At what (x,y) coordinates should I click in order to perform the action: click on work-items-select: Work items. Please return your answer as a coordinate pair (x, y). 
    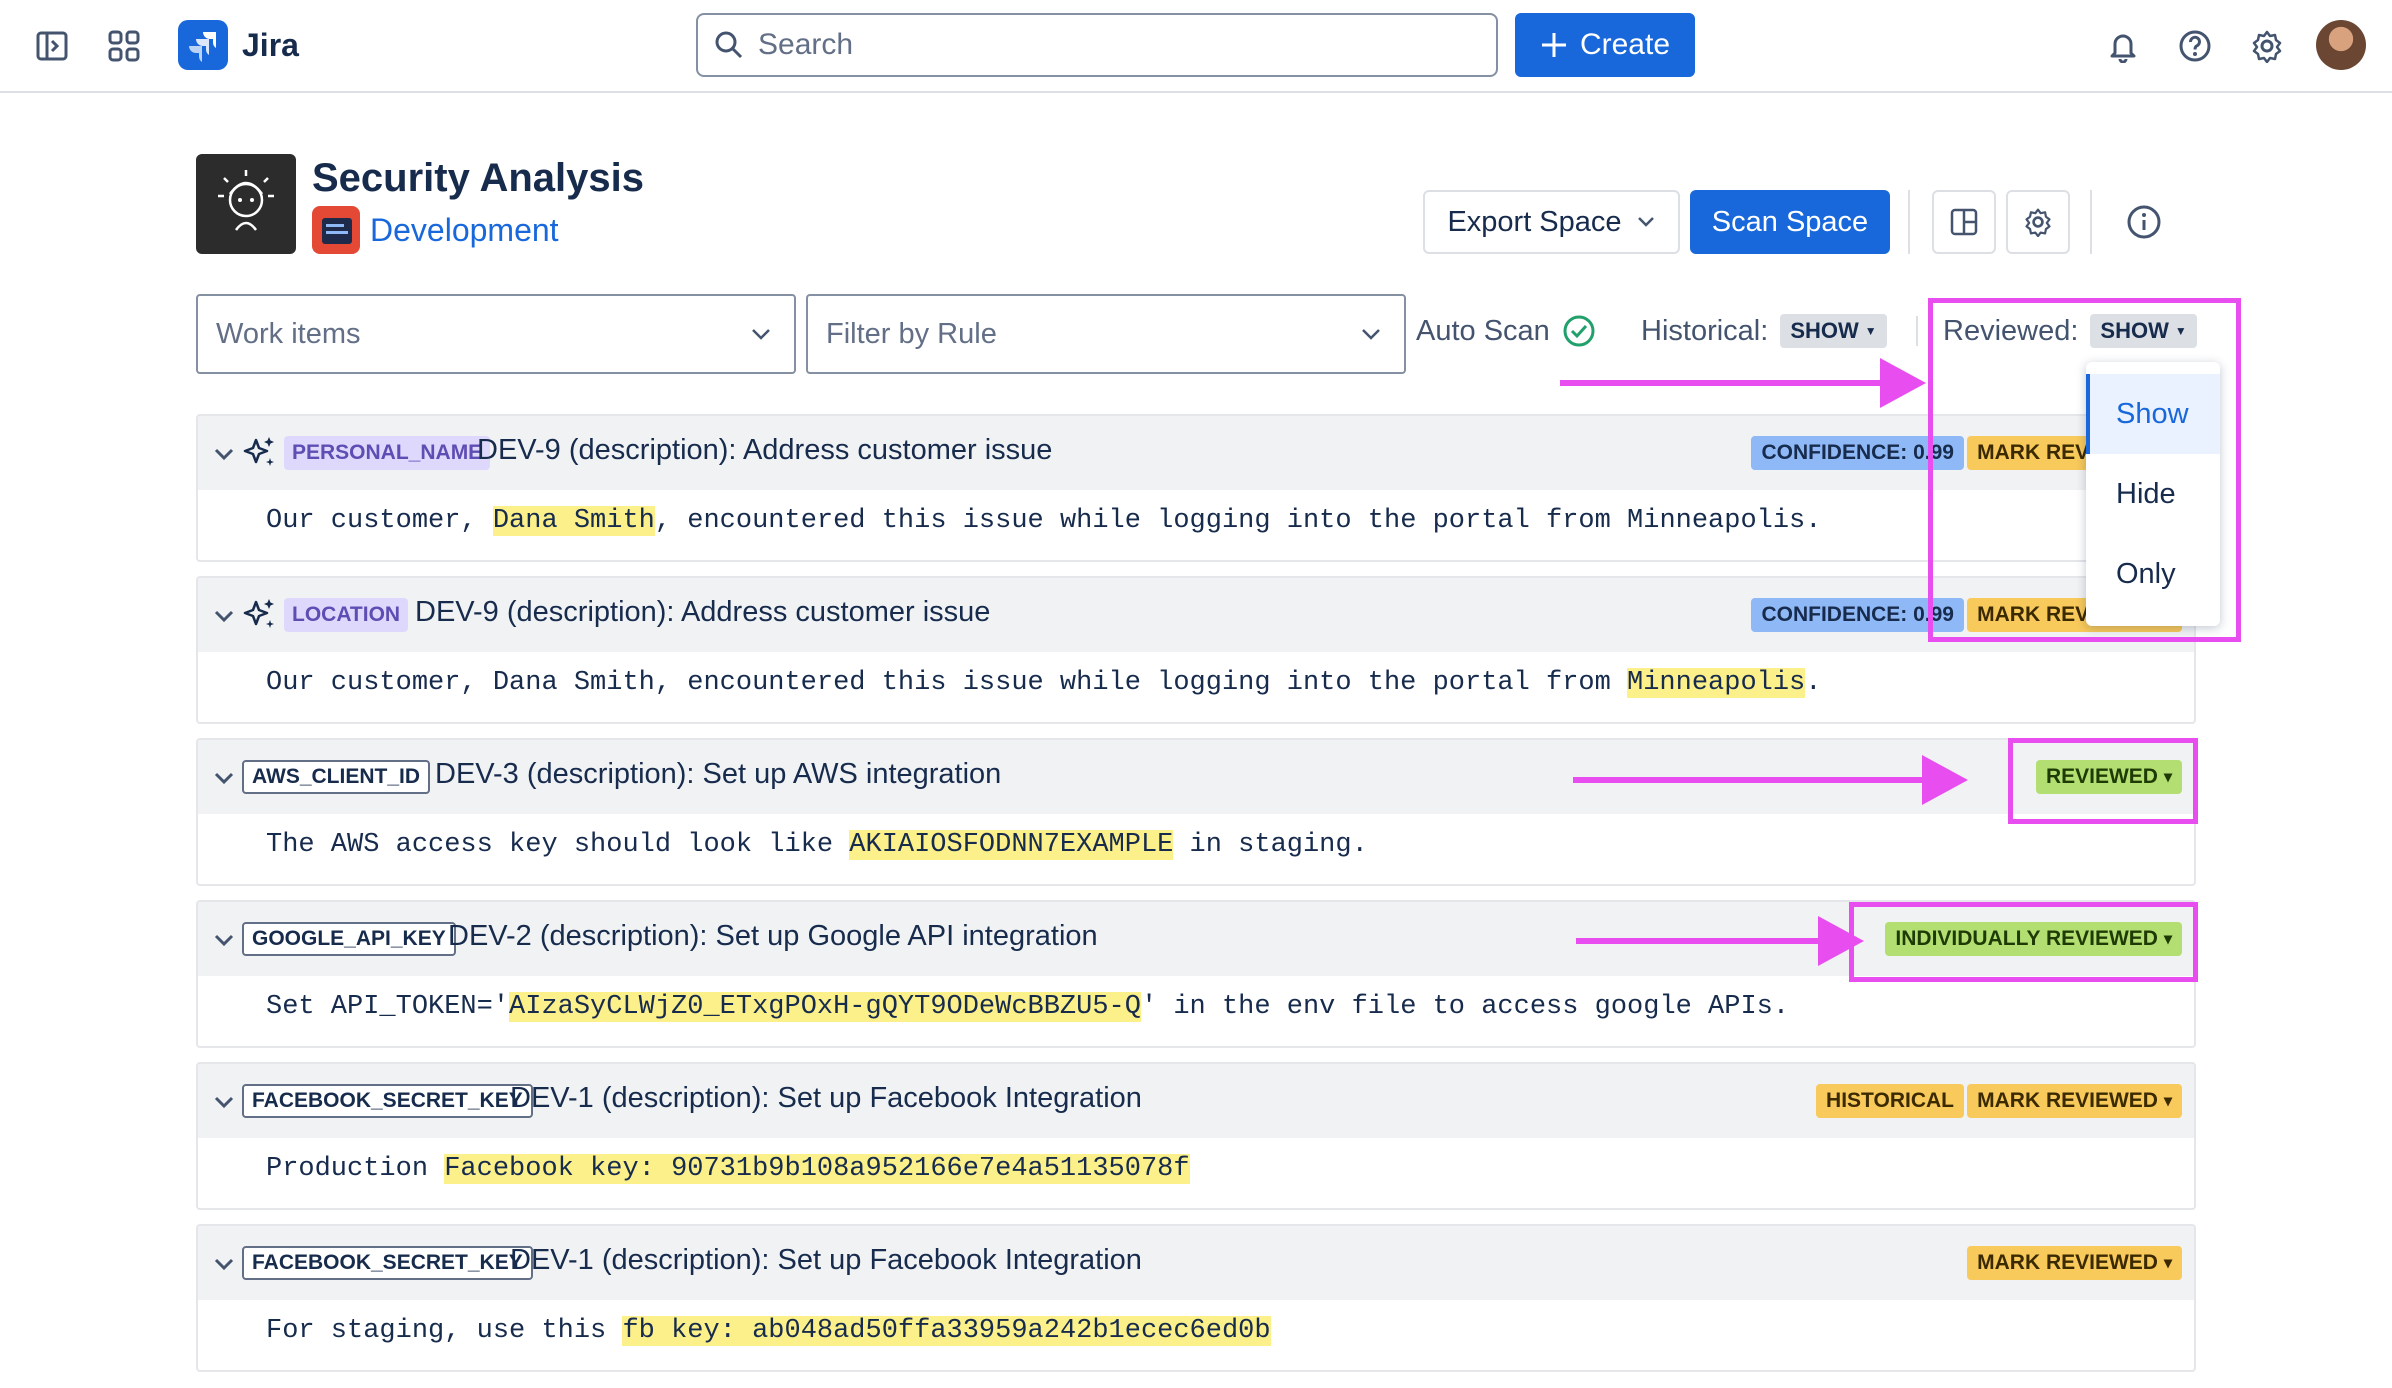
    Looking at the image, I should click on (496, 334).